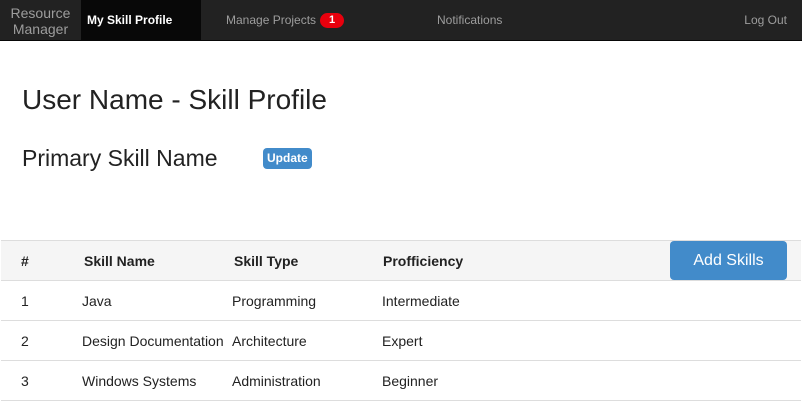  I want to click on row-skill-name: Java, so click(97, 301).